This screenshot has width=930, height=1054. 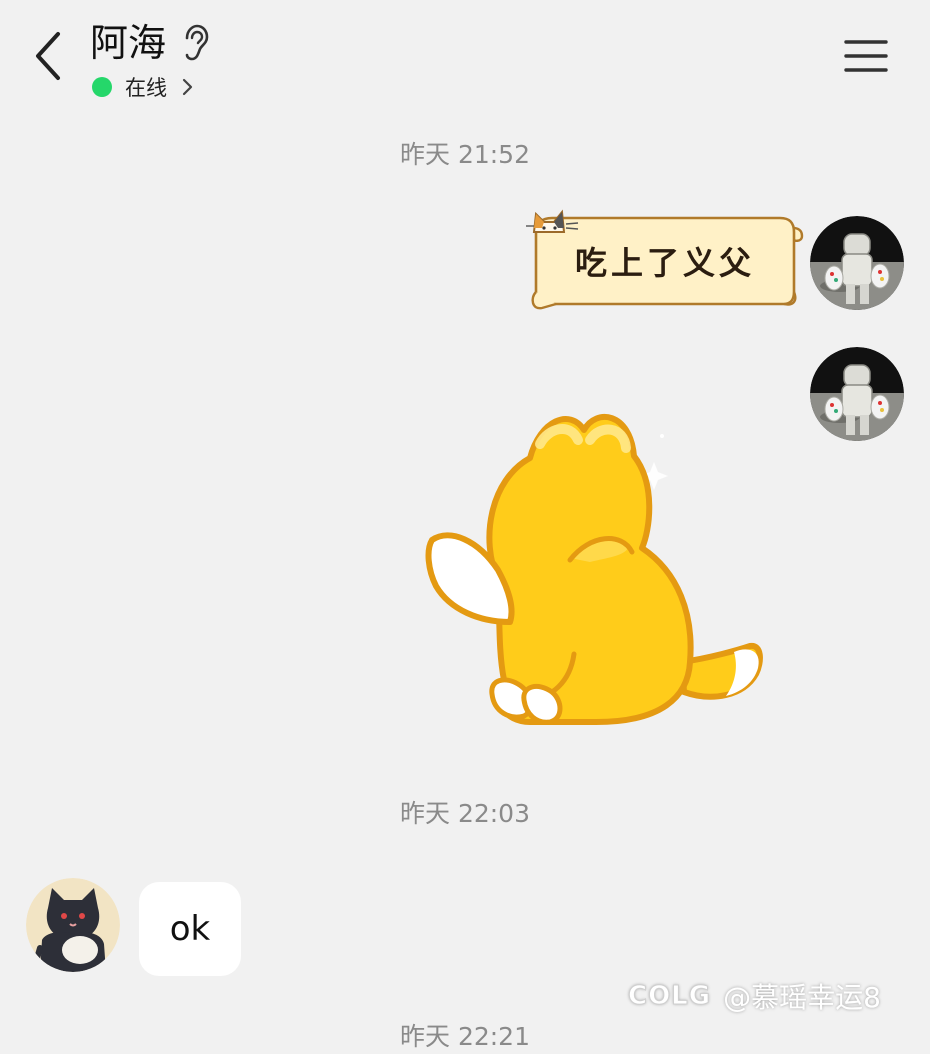 What do you see at coordinates (866, 56) in the screenshot?
I see `menu-icon` at bounding box center [866, 56].